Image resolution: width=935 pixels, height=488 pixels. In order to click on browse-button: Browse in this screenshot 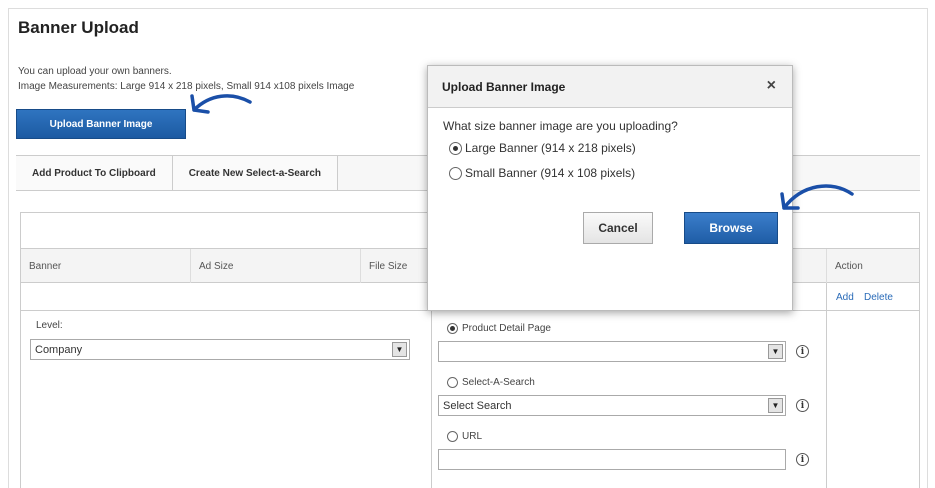, I will do `click(731, 228)`.